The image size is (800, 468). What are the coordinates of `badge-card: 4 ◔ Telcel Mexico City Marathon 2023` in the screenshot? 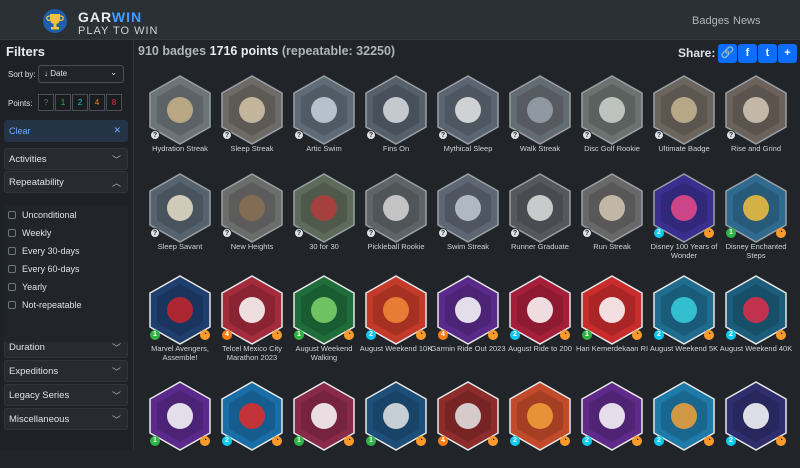 It's located at (252, 318).